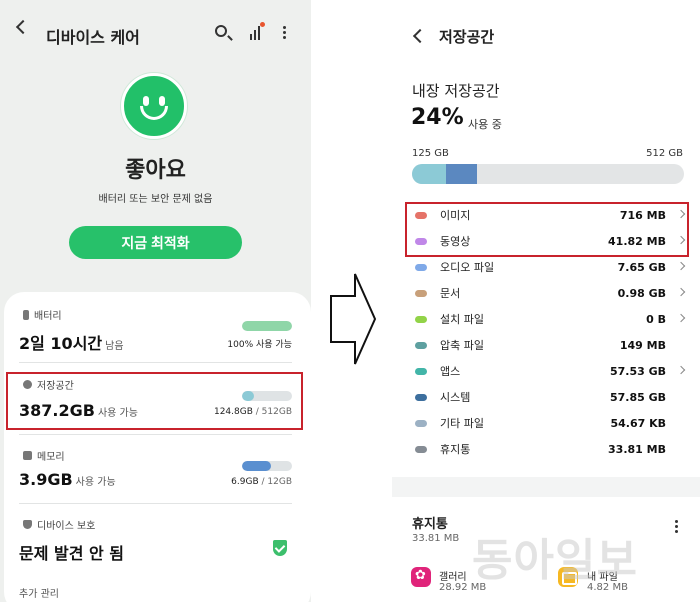 This screenshot has height=602, width=700. Describe the element at coordinates (154, 106) in the screenshot. I see `smiley-icon` at that location.